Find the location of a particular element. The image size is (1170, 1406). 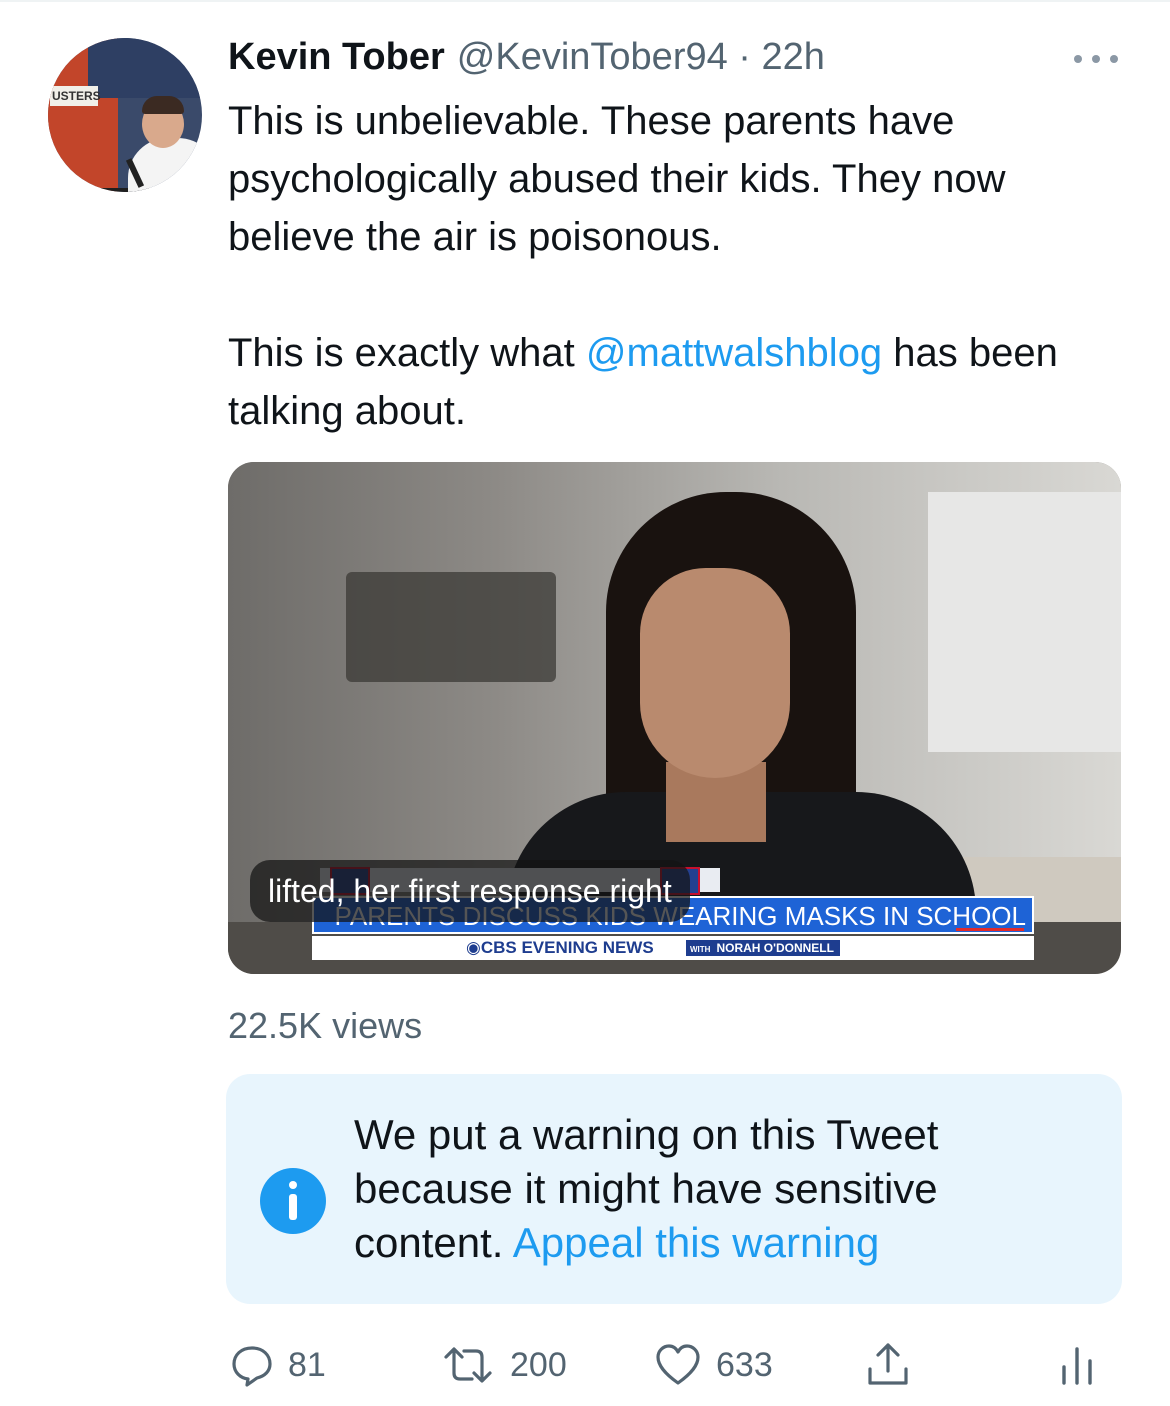

reply-count: 81 is located at coordinates (307, 1364).